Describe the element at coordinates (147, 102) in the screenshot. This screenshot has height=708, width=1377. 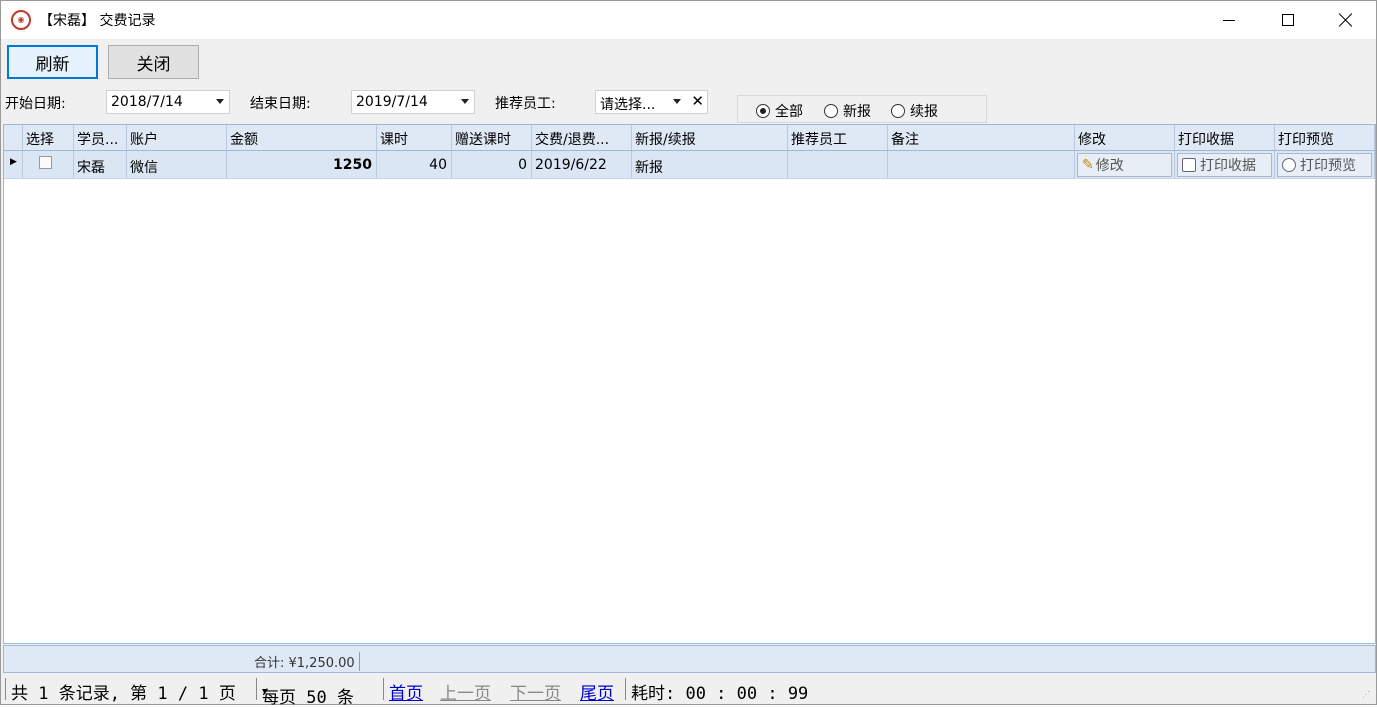
I see `start-date-value: 2018/7/14` at that location.